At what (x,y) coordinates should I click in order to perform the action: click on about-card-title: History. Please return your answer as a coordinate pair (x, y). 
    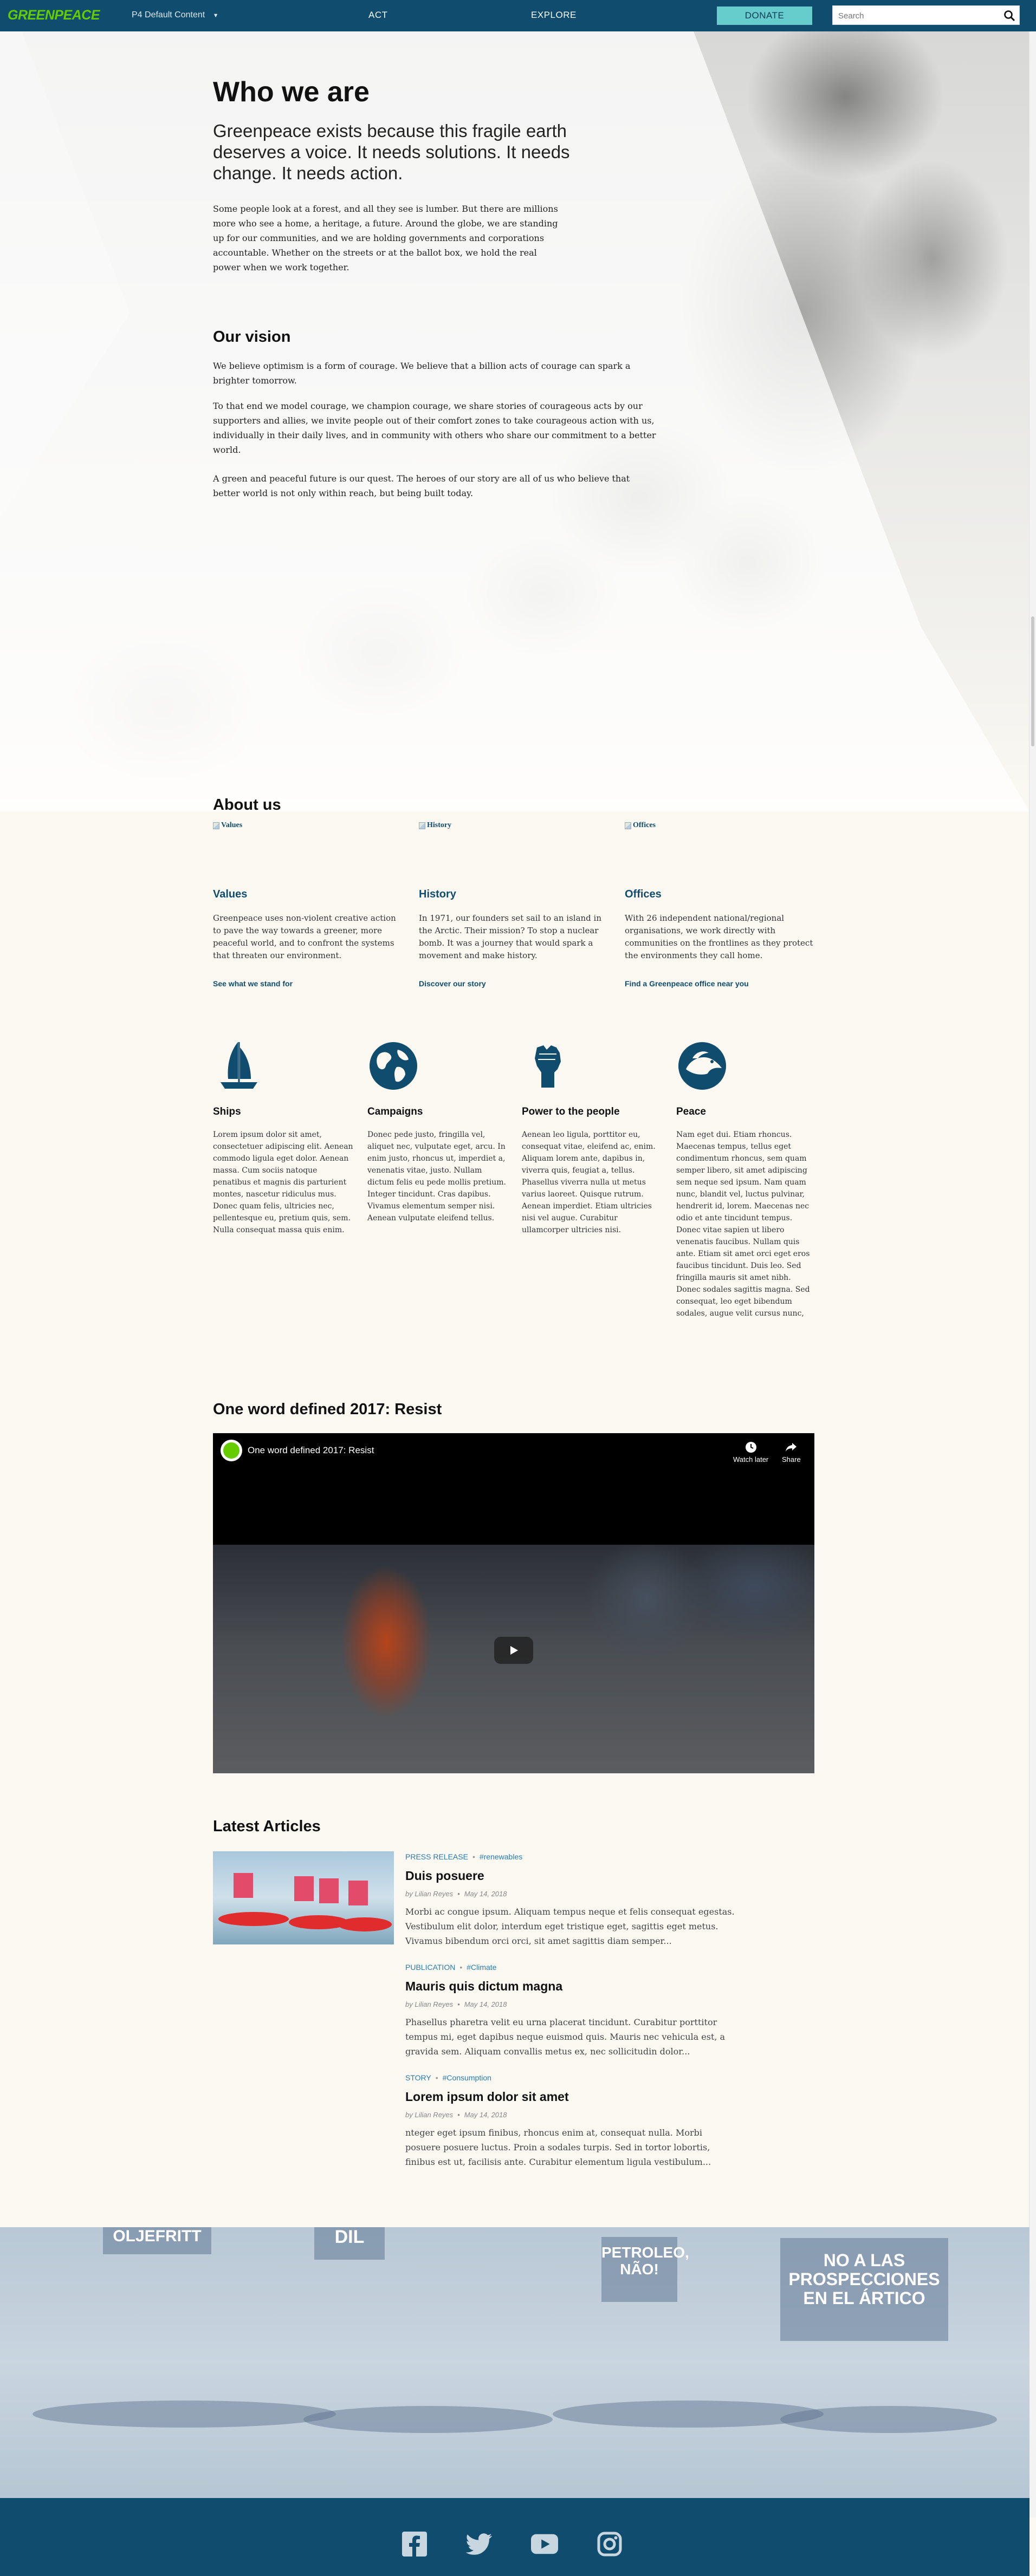
    Looking at the image, I should click on (438, 894).